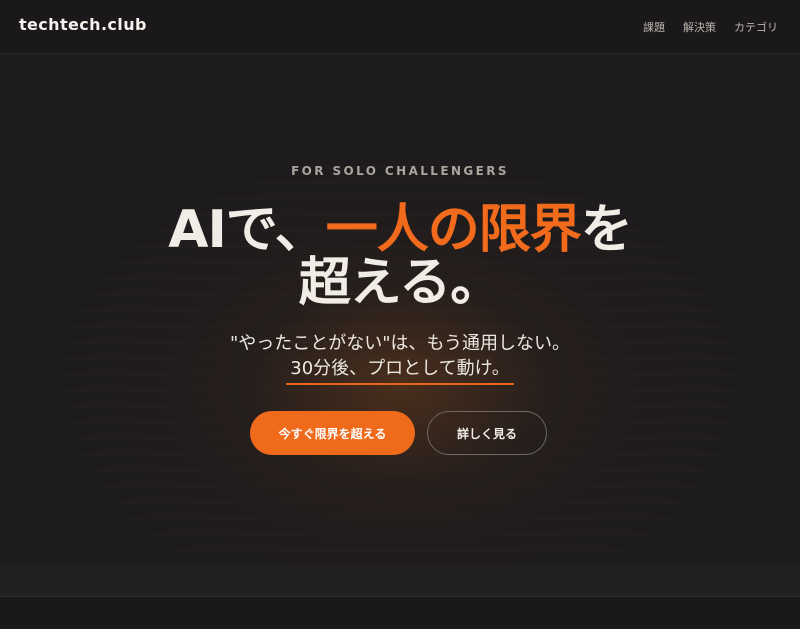 The image size is (800, 629). I want to click on footer-strip, so click(400, 613).